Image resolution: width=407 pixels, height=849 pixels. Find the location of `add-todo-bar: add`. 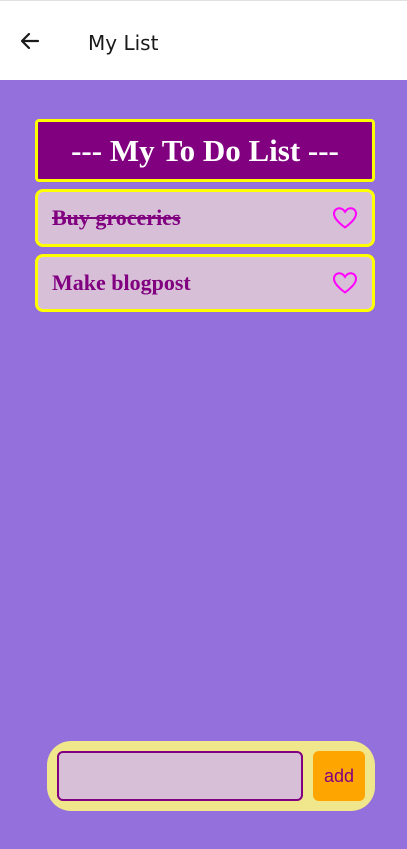

add-todo-bar: add is located at coordinates (211, 776).